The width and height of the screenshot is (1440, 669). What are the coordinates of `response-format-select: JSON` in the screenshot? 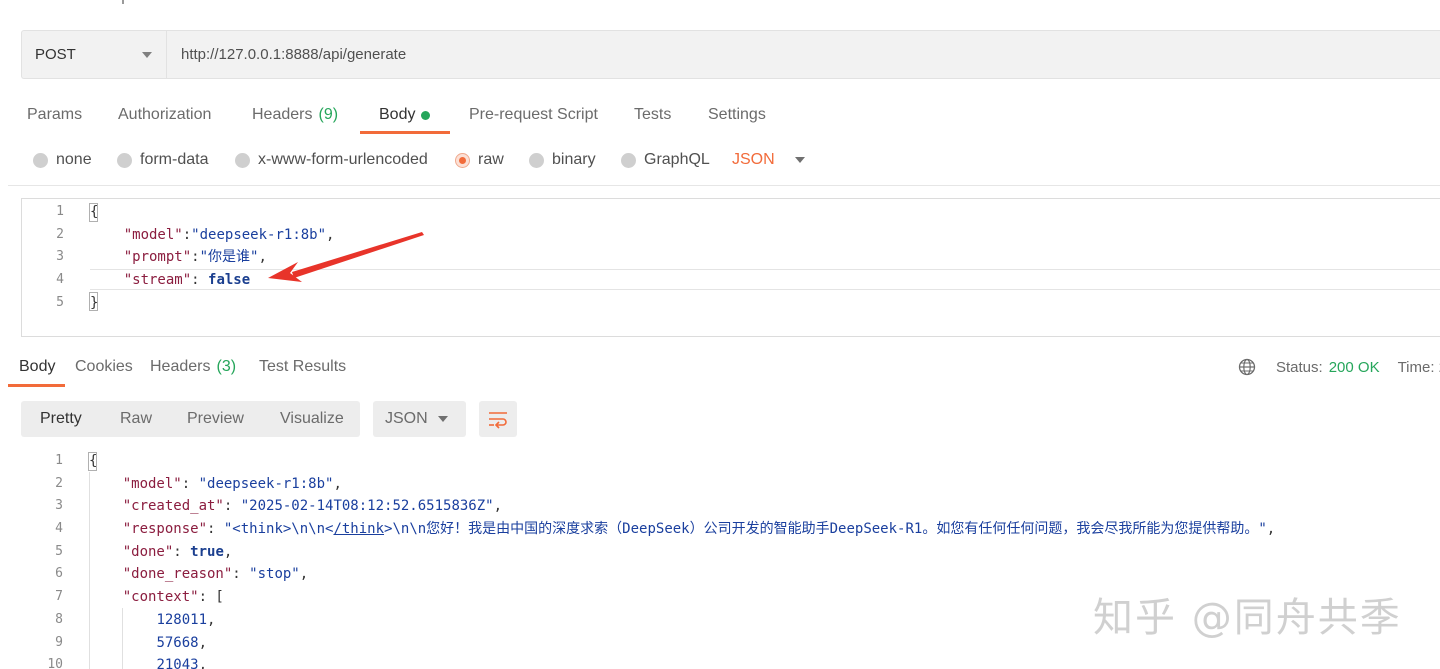 It's located at (419, 419).